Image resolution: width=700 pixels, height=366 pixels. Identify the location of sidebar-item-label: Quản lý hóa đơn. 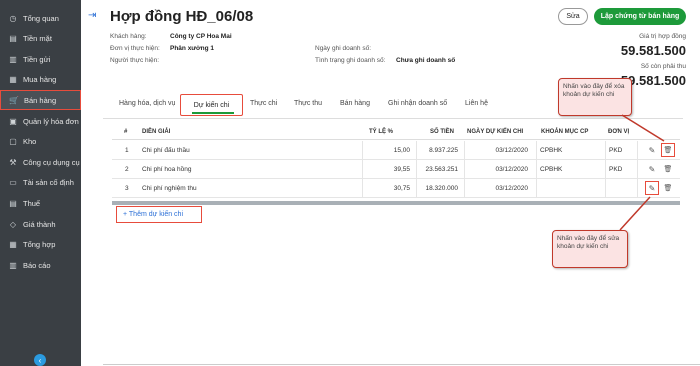
(51, 121).